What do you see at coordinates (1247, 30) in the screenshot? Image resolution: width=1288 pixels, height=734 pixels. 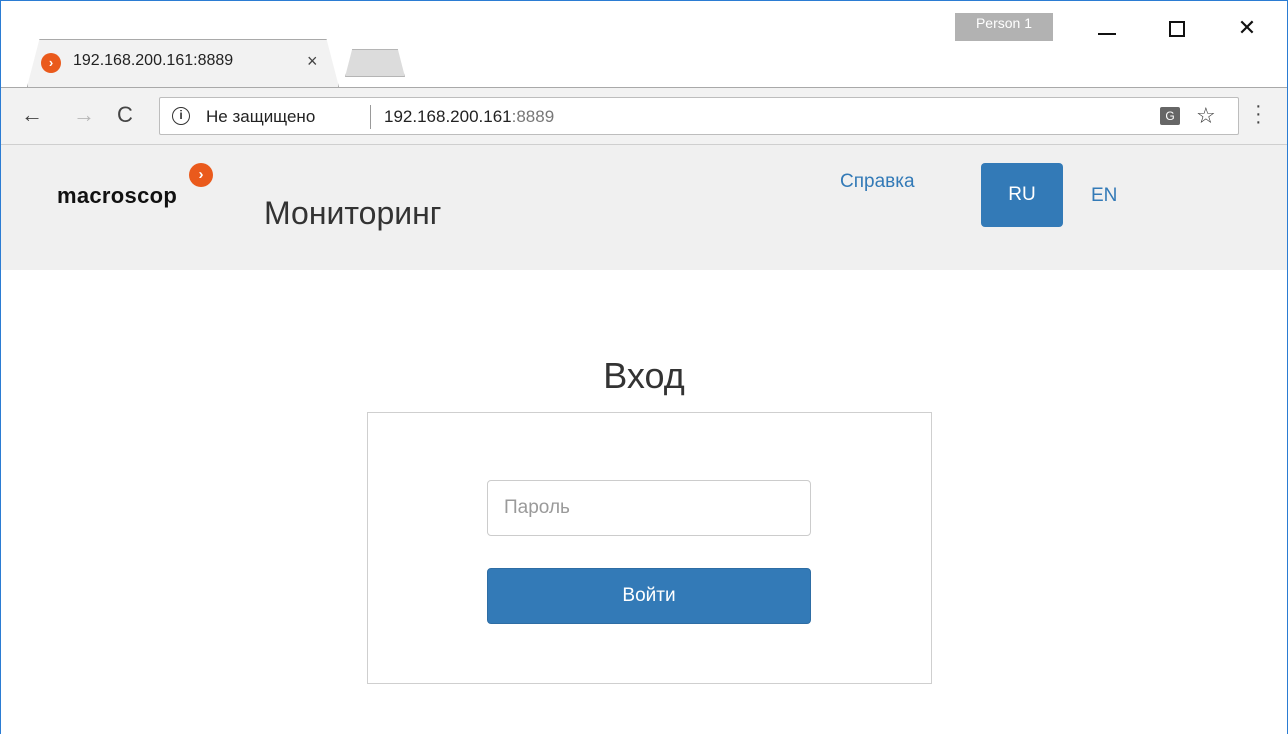 I see `close-window-button: ✕` at bounding box center [1247, 30].